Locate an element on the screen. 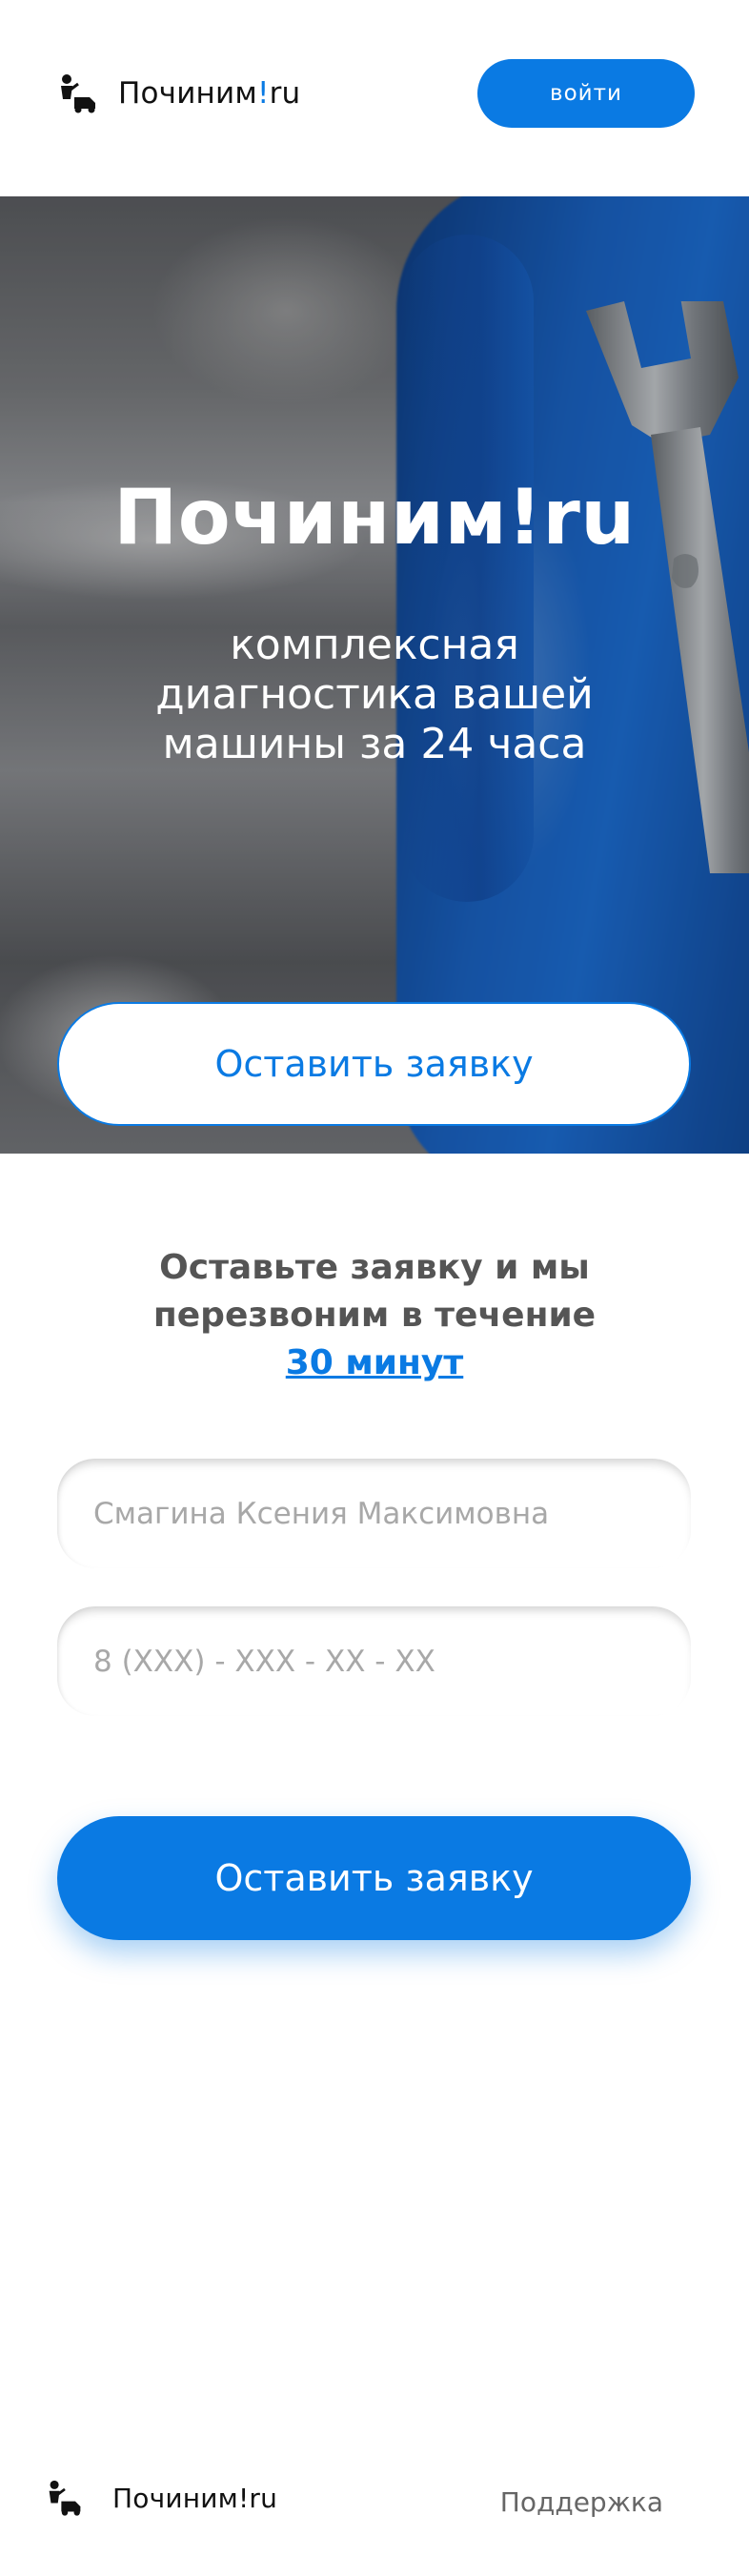  name-input is located at coordinates (392, 1513).